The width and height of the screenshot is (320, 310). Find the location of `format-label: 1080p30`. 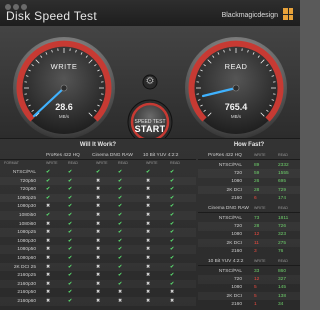

format-label: 1080p30 is located at coordinates (26, 207).